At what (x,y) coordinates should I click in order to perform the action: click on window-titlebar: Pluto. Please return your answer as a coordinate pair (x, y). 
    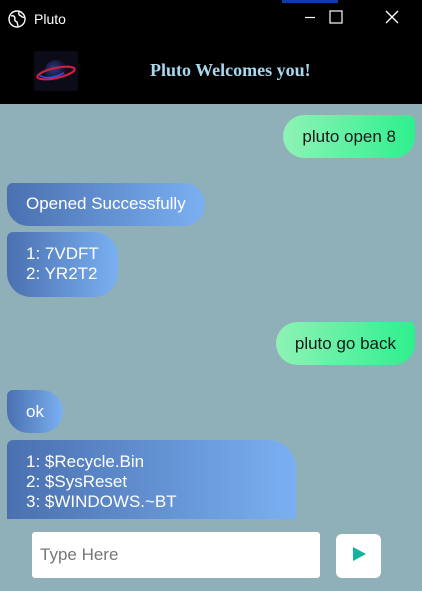
    Looking at the image, I should click on (211, 19).